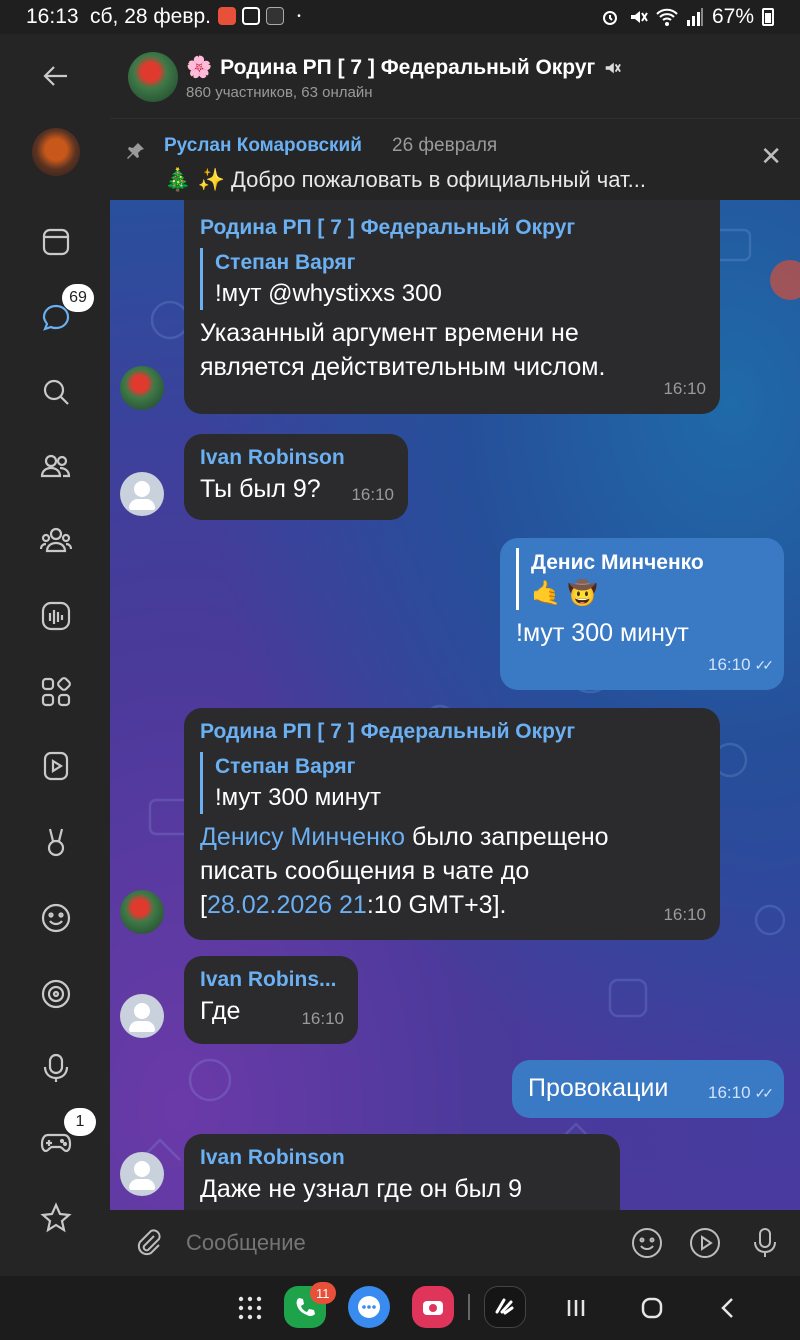  What do you see at coordinates (729, 664) in the screenshot?
I see `time-value: 16:10` at bounding box center [729, 664].